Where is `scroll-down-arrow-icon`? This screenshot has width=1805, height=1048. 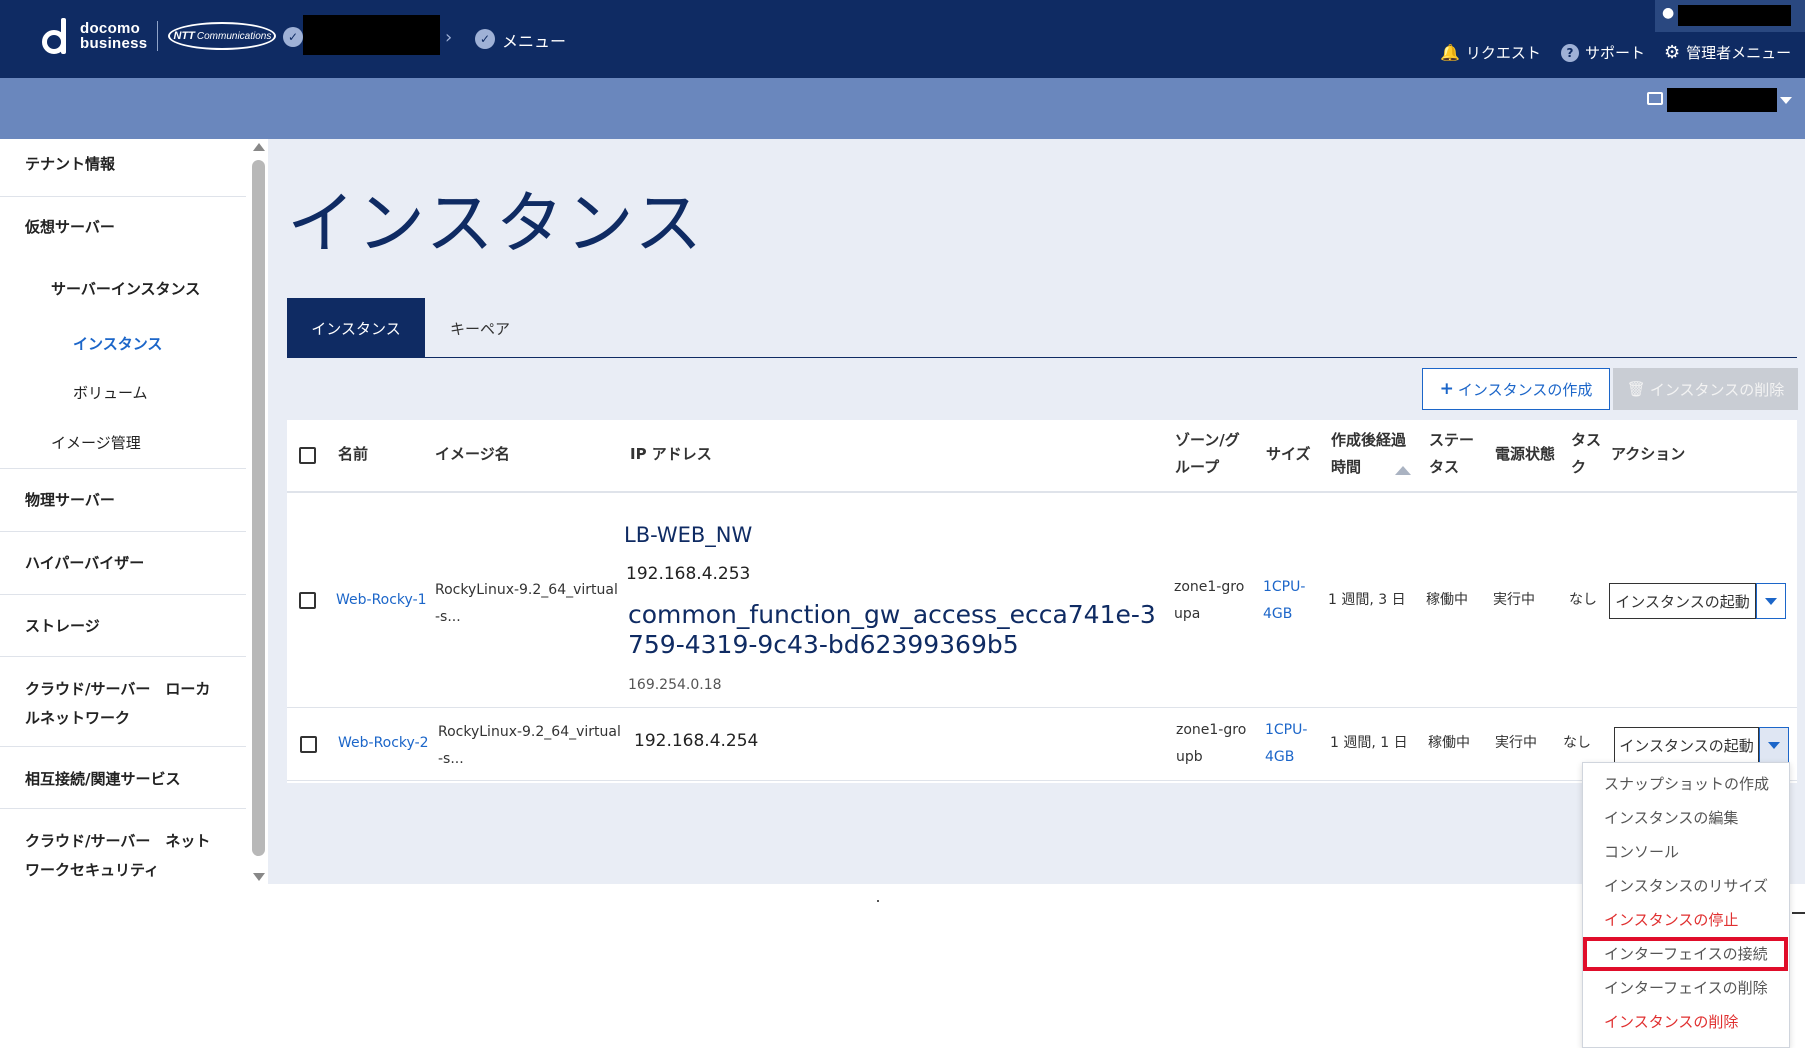 scroll-down-arrow-icon is located at coordinates (259, 877).